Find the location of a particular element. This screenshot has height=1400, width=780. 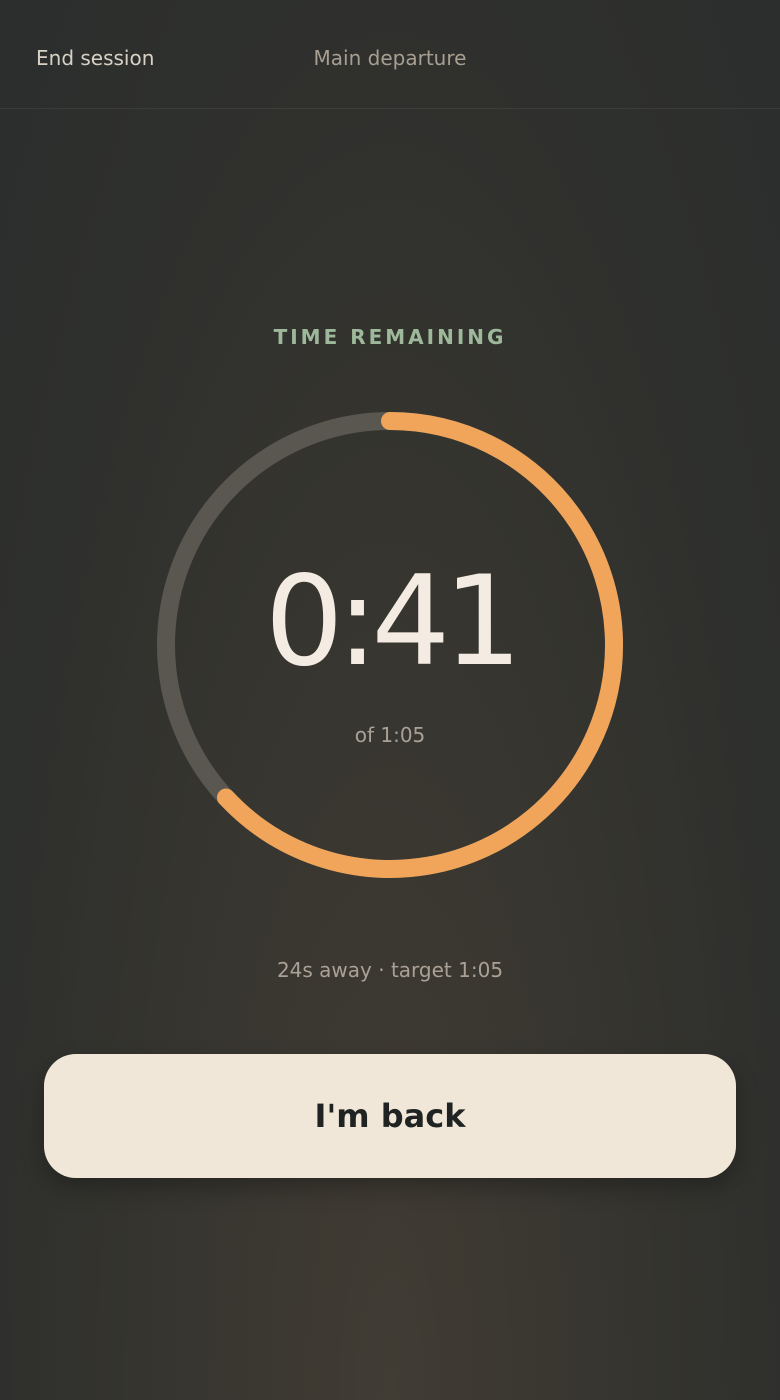

im-back-button: I'm back is located at coordinates (390, 1116).